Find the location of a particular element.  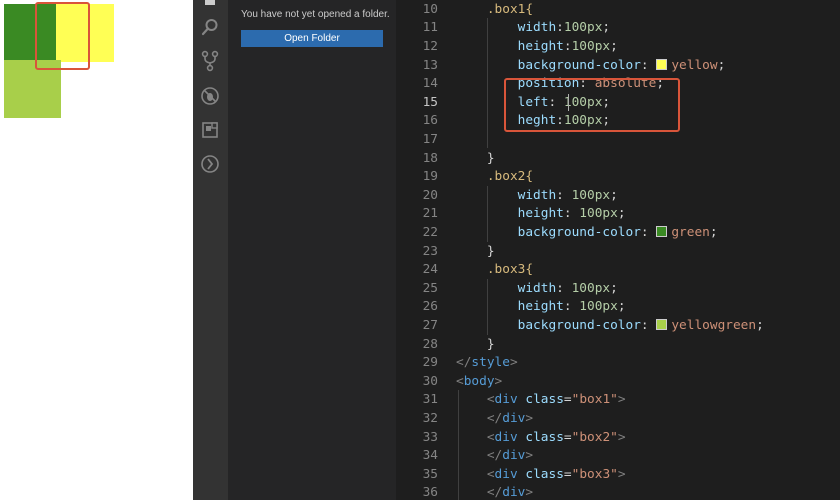

line-code: width:100px; is located at coordinates (533, 28).